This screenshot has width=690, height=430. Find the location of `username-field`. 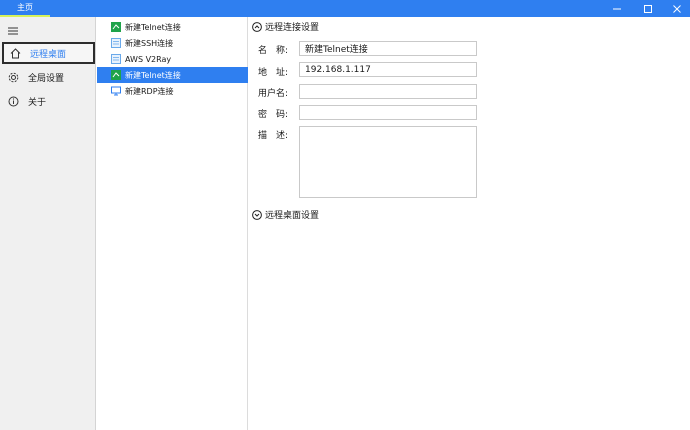

username-field is located at coordinates (388, 91).